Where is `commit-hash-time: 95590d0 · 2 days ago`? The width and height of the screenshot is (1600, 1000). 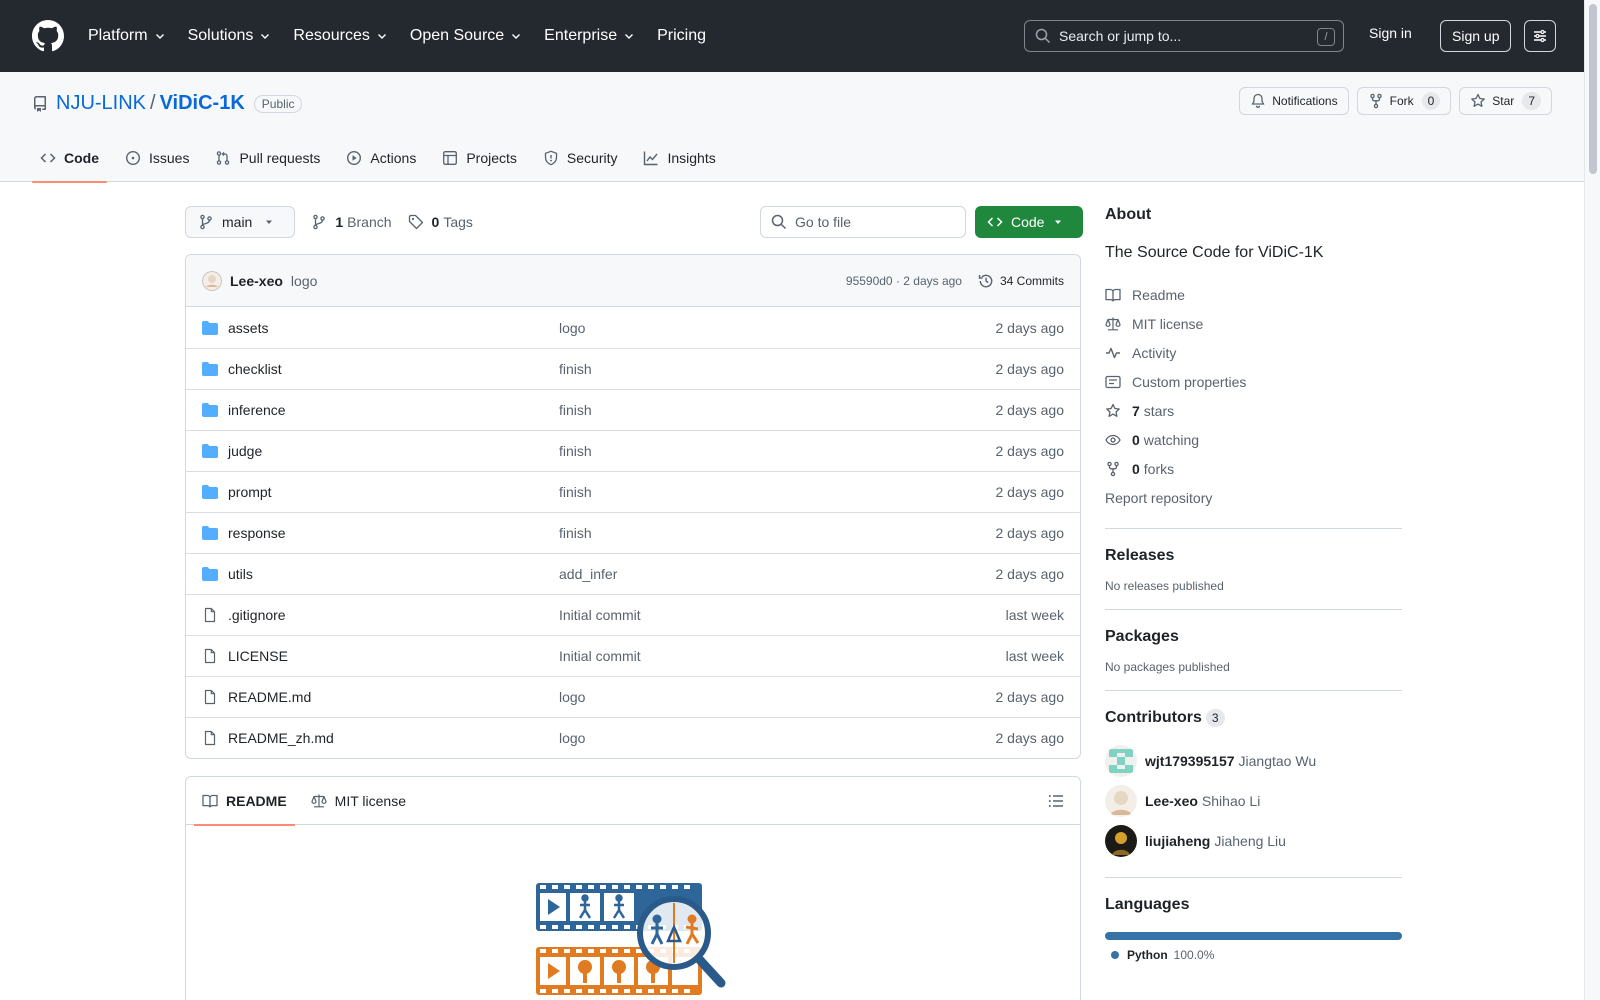 commit-hash-time: 95590d0 · 2 days ago is located at coordinates (904, 281).